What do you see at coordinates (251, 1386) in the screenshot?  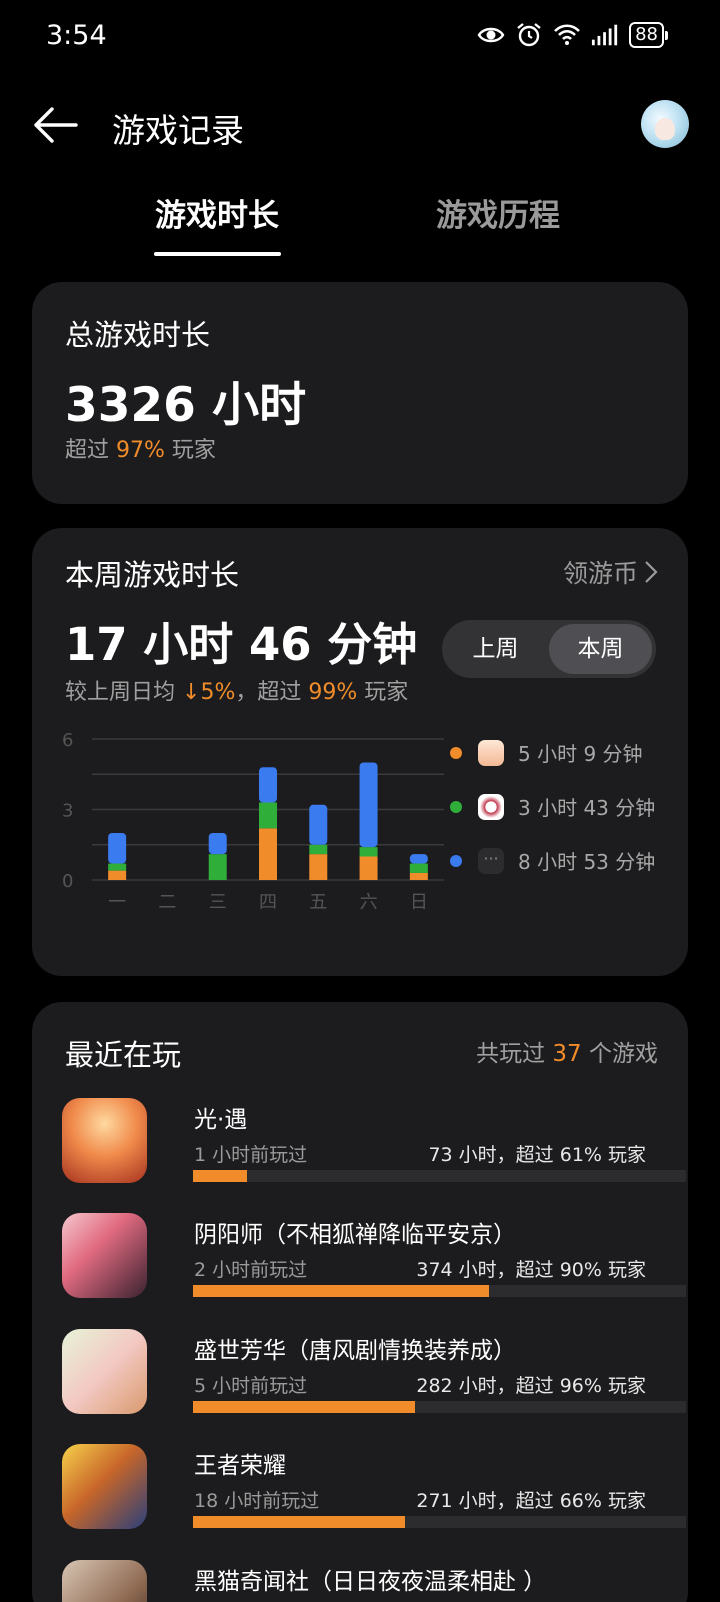 I see `game-last-played: 5 小时前玩过` at bounding box center [251, 1386].